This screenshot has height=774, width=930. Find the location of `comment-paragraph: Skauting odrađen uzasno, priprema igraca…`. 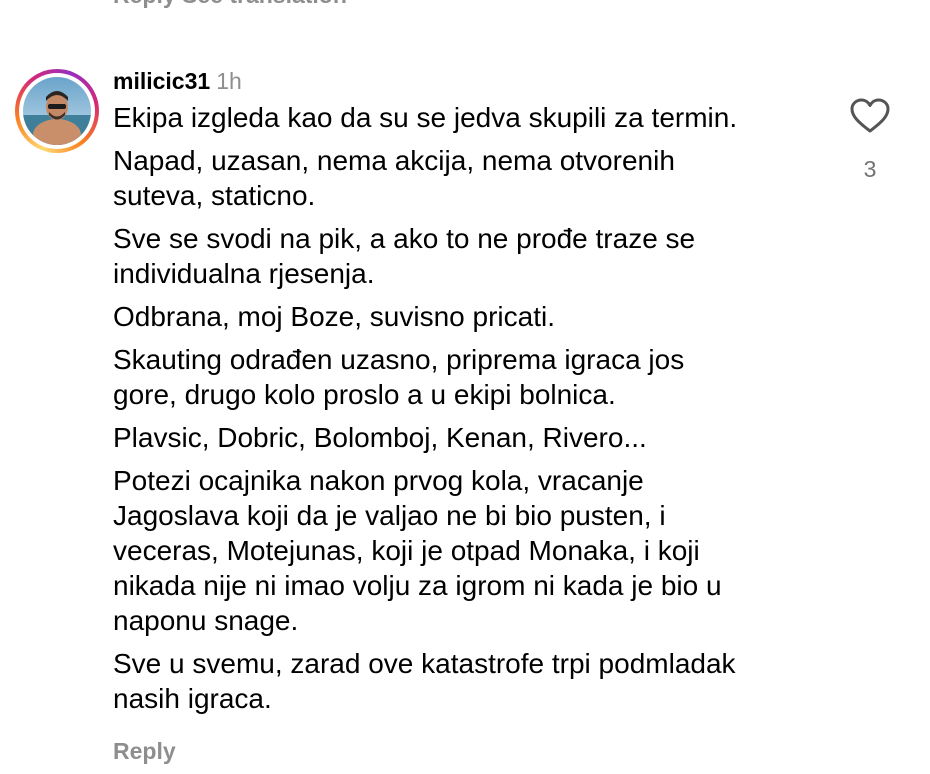

comment-paragraph: Skauting odrađen uzasno, priprema igraca… is located at coordinates (399, 377).